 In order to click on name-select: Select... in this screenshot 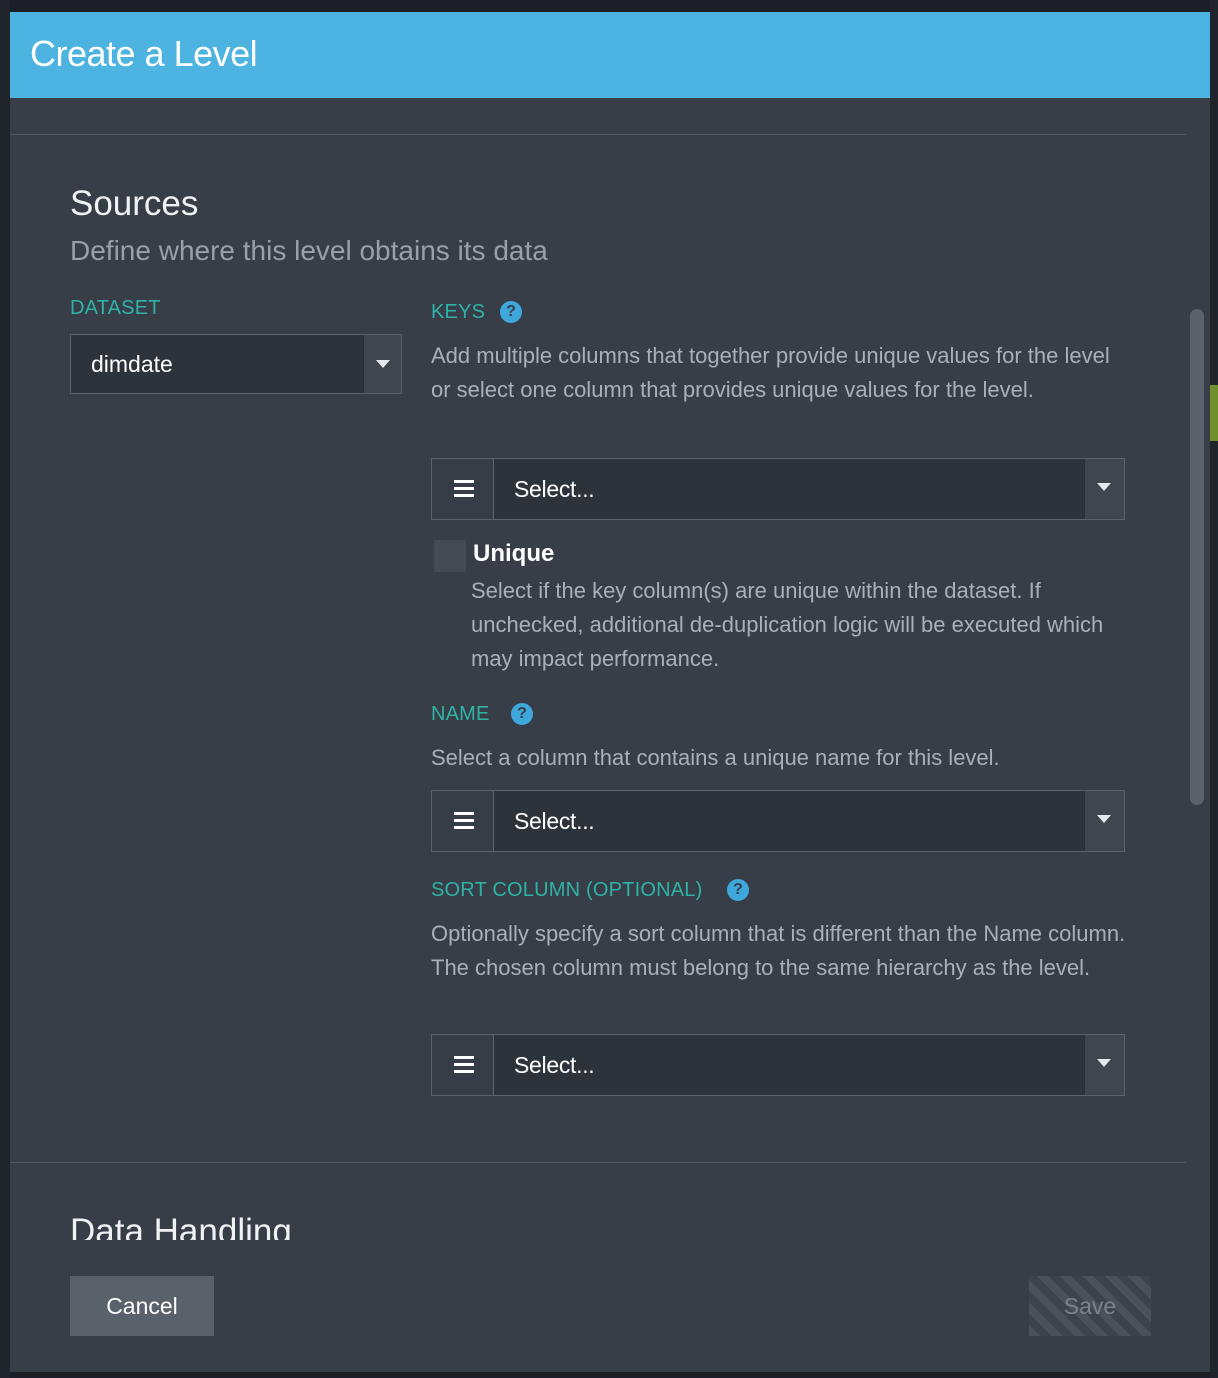, I will do `click(778, 821)`.